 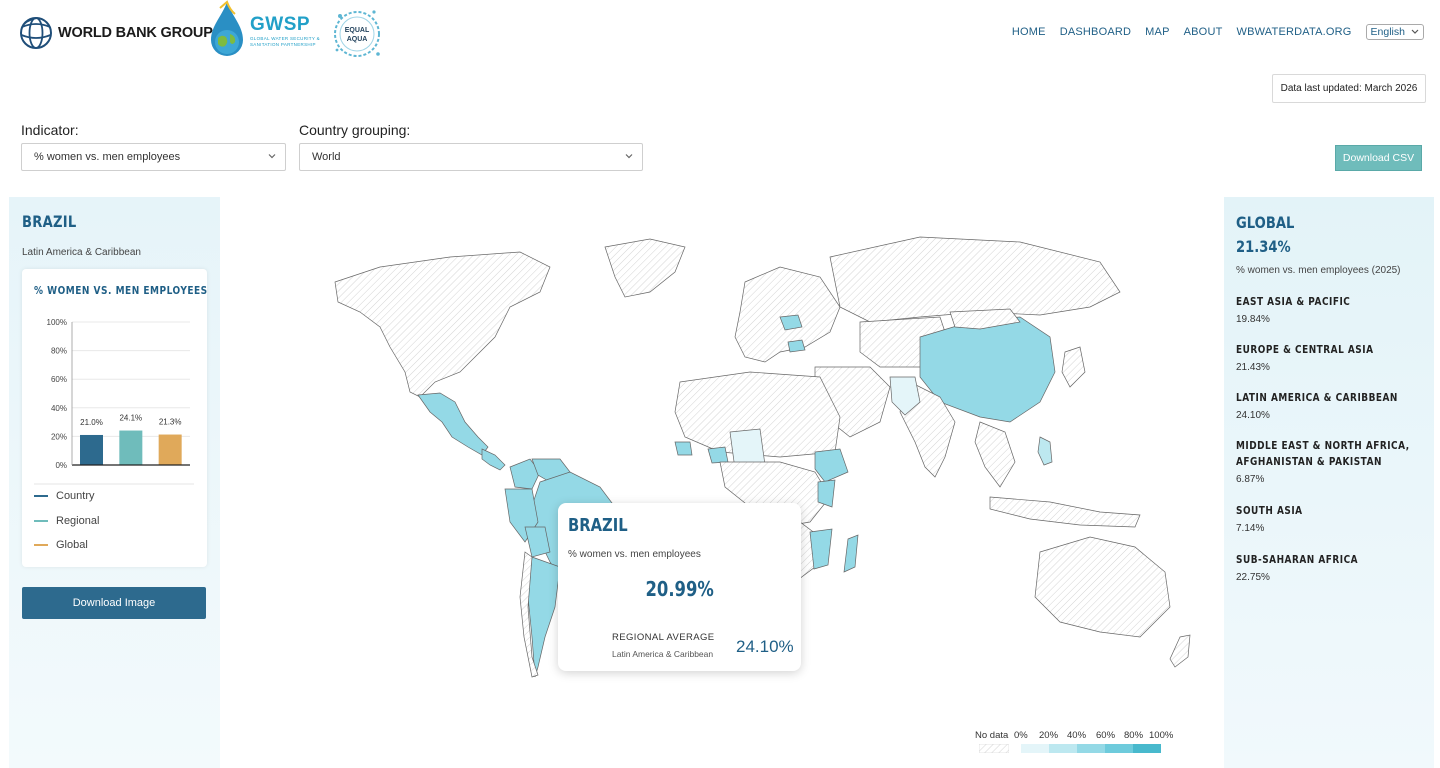 What do you see at coordinates (1161, 735) in the screenshot?
I see `legend-tick: 100%` at bounding box center [1161, 735].